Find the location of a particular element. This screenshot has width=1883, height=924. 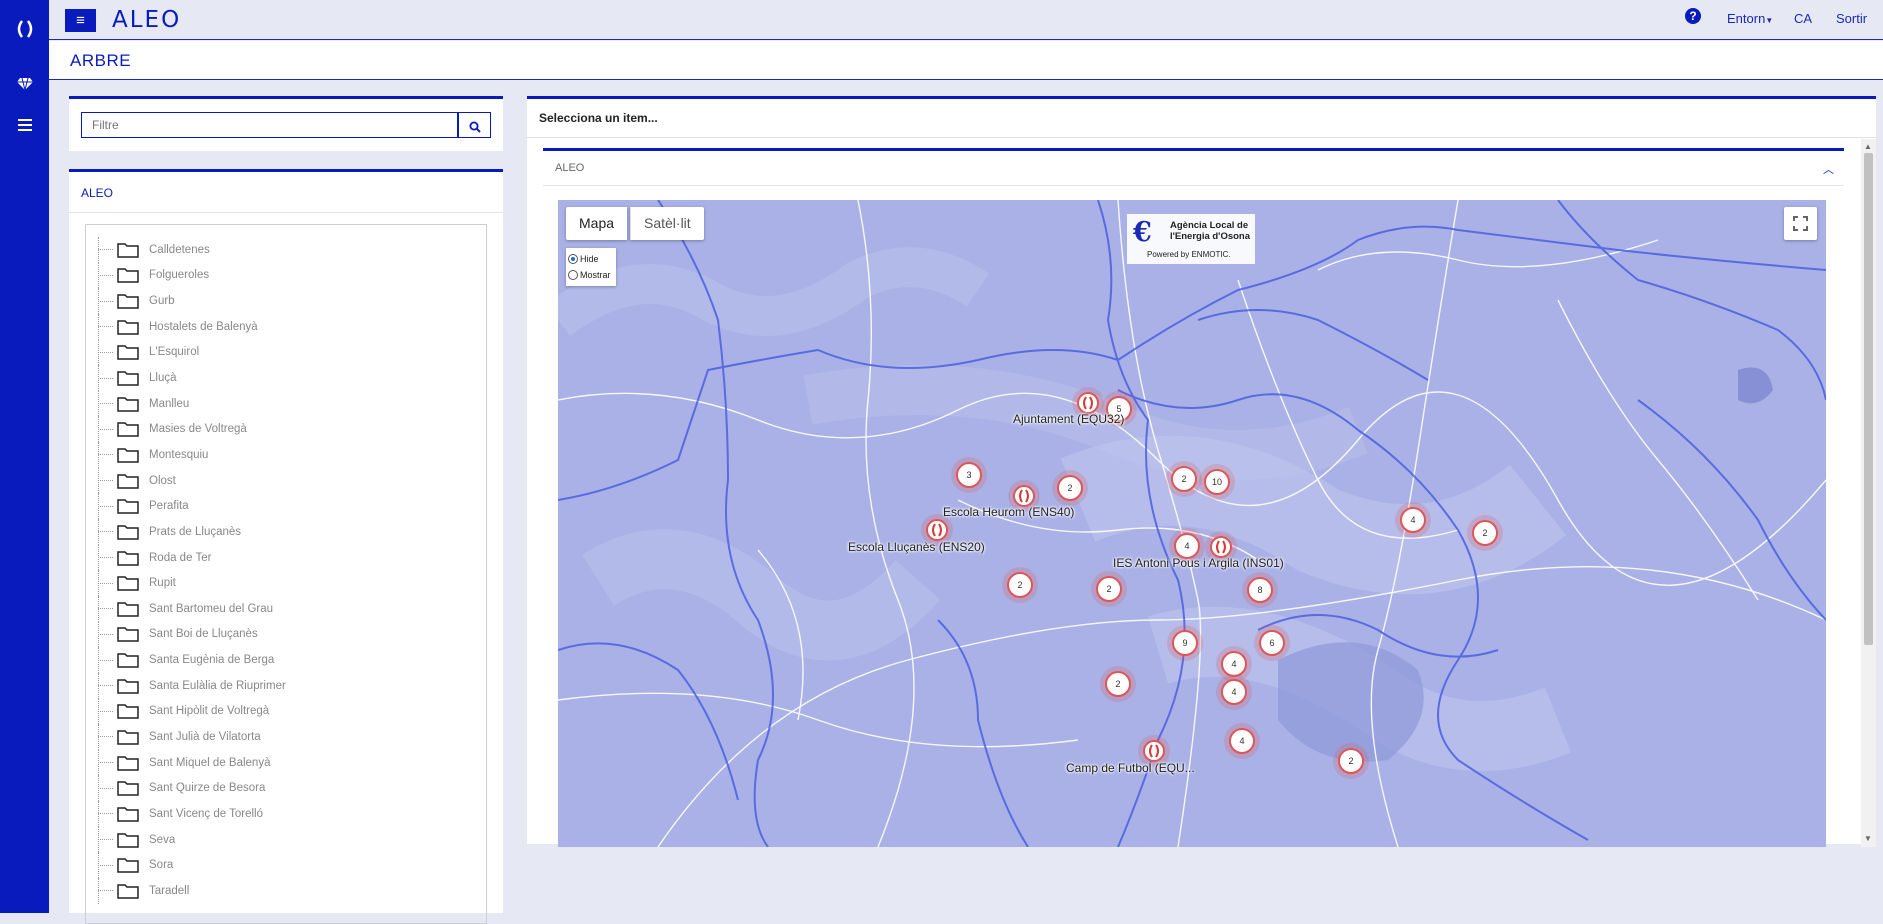

tree-item: Hostalets de Balenyà is located at coordinates (192, 326).